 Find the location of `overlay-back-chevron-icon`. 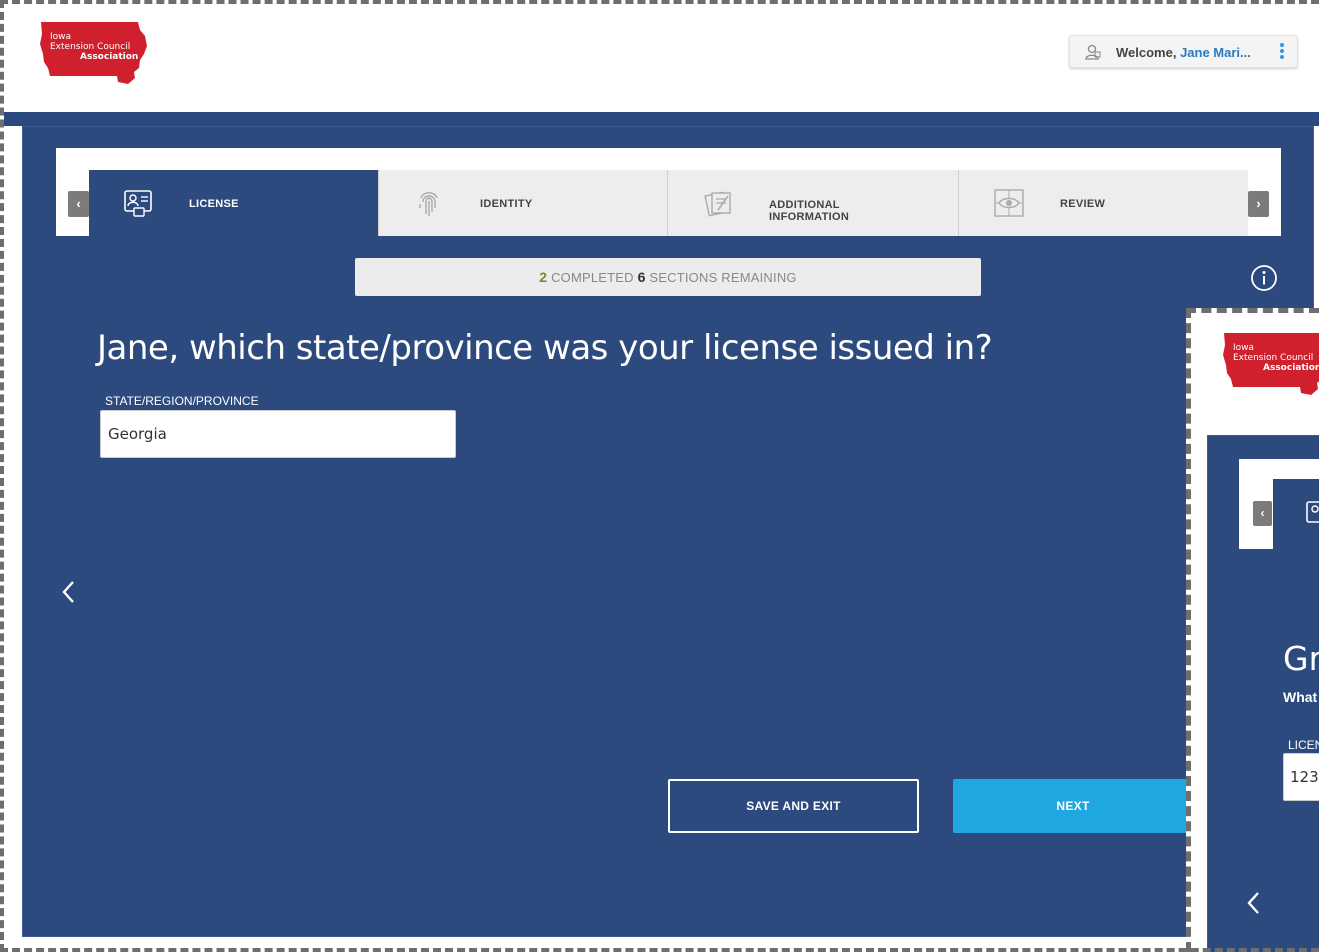

overlay-back-chevron-icon is located at coordinates (1254, 905).